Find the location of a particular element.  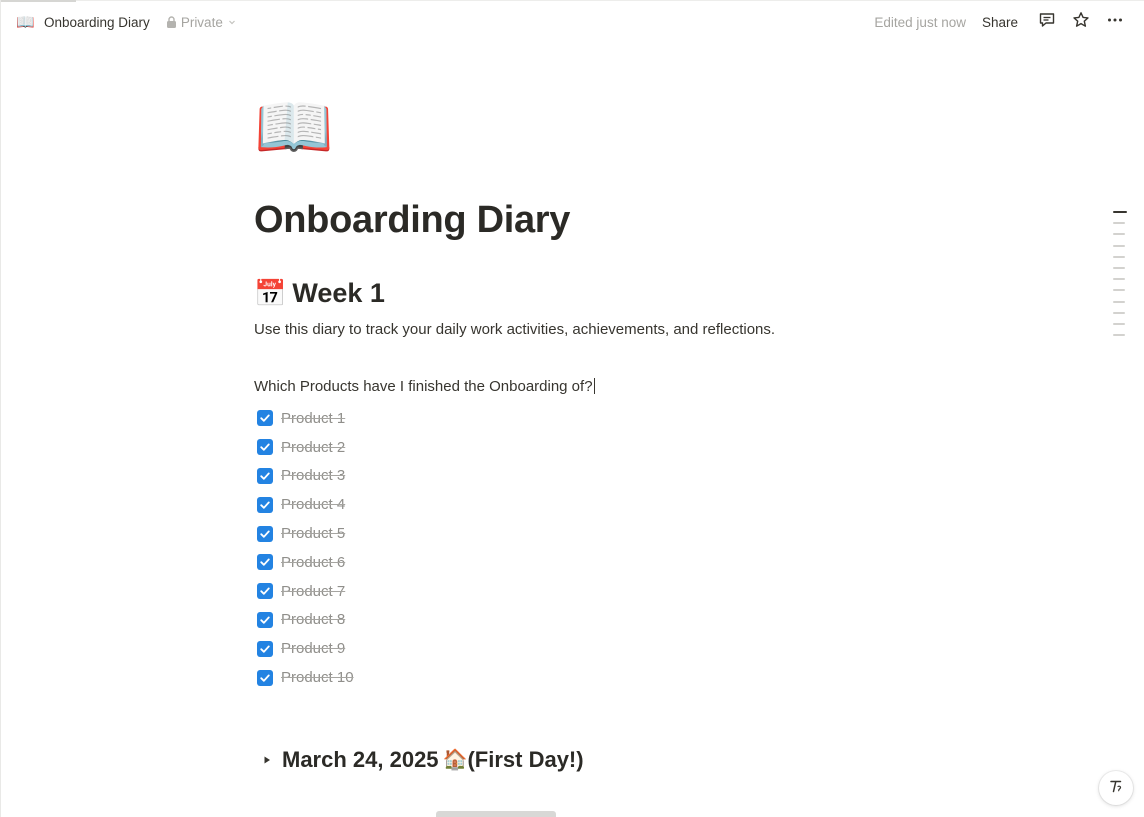

house-icon: 🏠 is located at coordinates (455, 759).